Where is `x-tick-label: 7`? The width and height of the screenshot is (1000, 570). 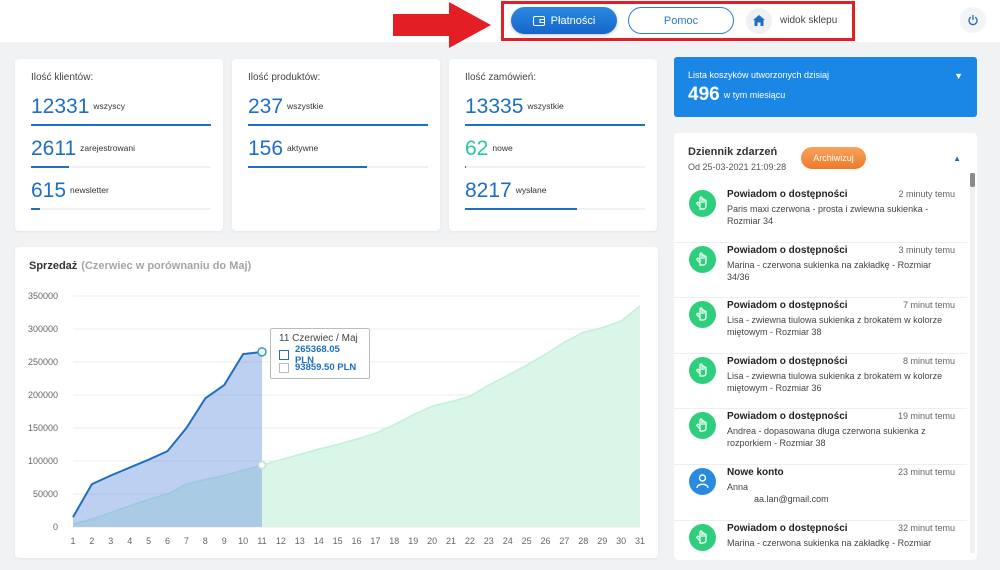
x-tick-label: 7 is located at coordinates (186, 541).